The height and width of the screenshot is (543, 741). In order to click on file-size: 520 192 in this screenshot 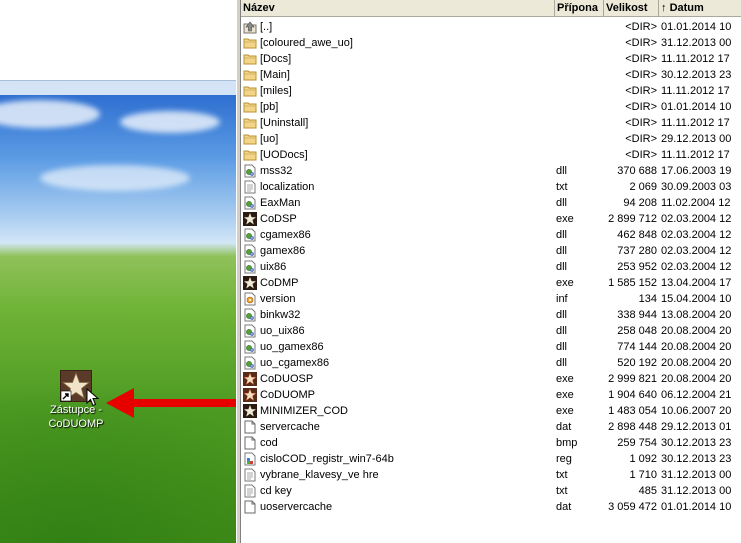, I will do `click(637, 363)`.